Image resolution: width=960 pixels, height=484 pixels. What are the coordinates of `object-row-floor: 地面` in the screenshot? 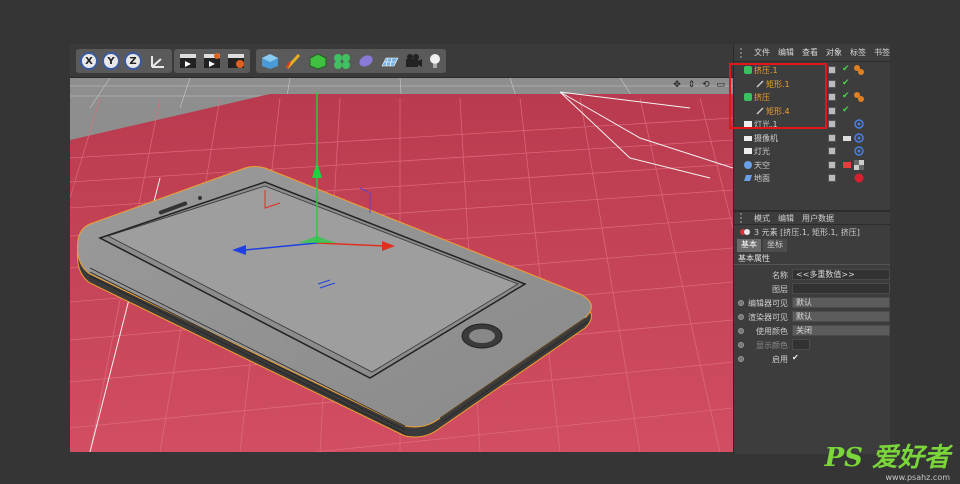 It's located at (812, 179).